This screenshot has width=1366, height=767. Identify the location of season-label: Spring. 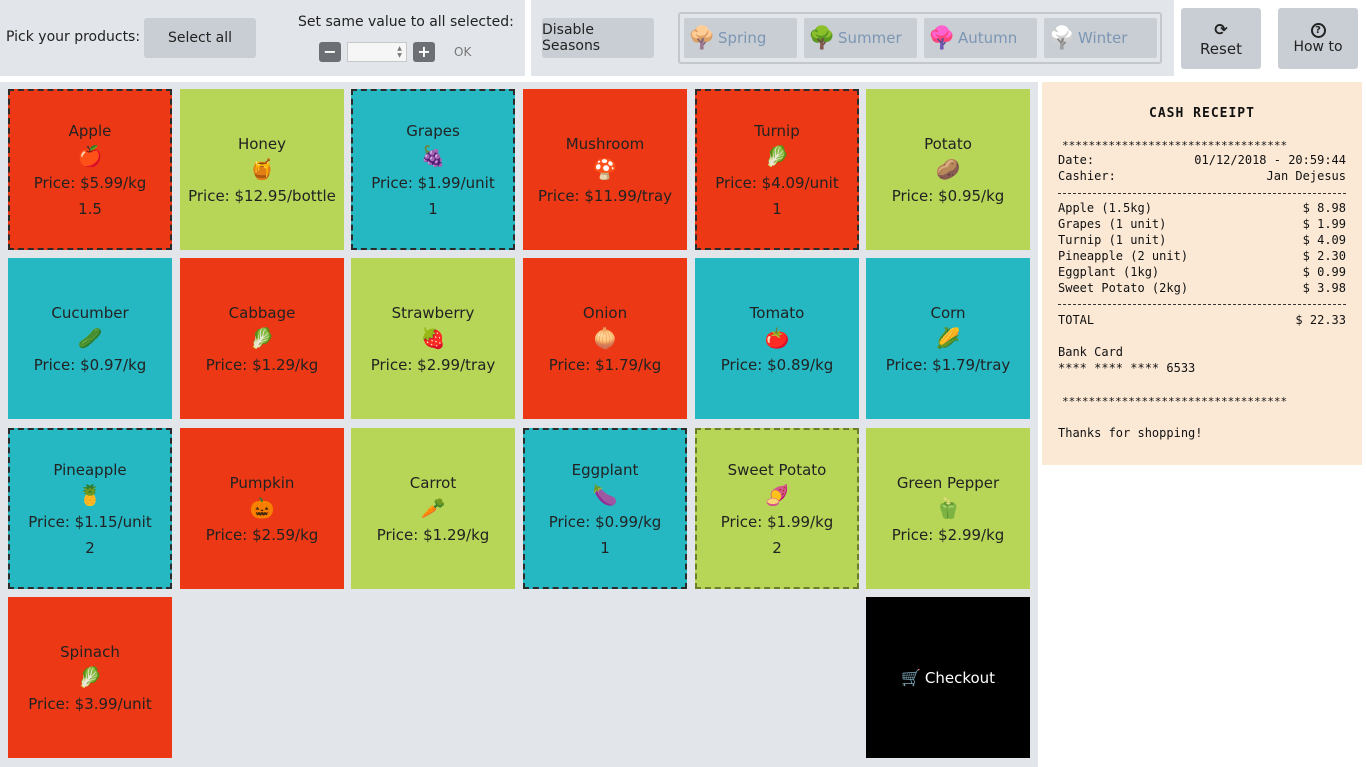
(742, 38).